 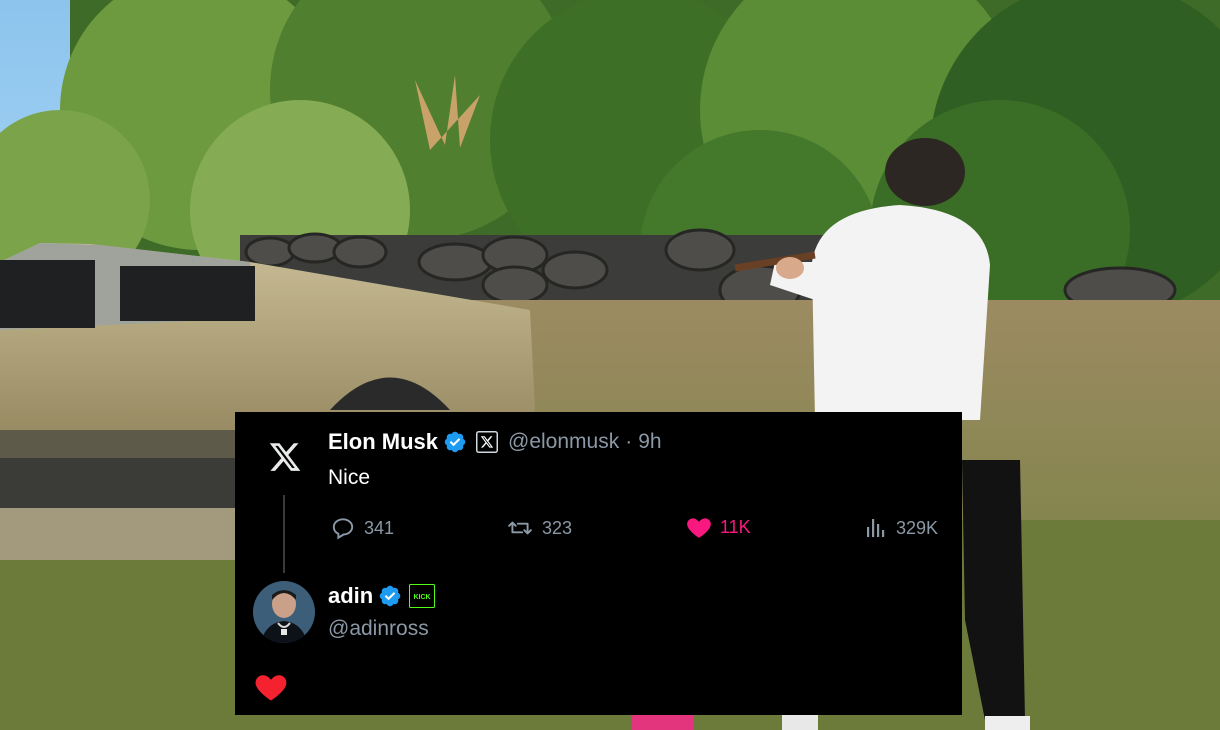 I want to click on reaction-heart-icon, so click(x=271, y=688).